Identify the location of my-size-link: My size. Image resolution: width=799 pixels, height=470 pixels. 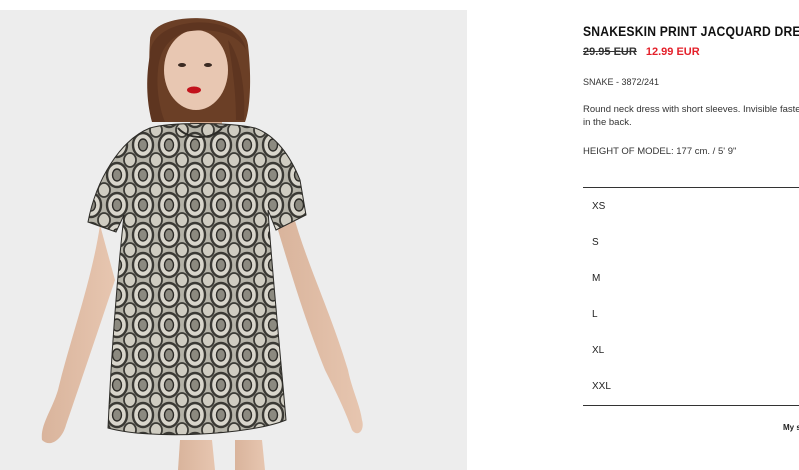
(791, 427).